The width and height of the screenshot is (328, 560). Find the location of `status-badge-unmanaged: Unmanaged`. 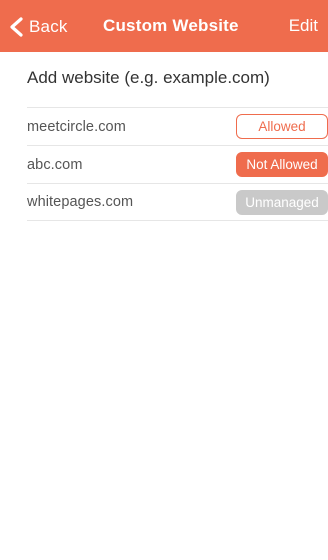

status-badge-unmanaged: Unmanaged is located at coordinates (282, 202).